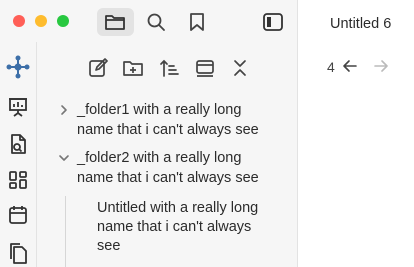 This screenshot has width=414, height=267. I want to click on back-arrow-icon, so click(350, 66).